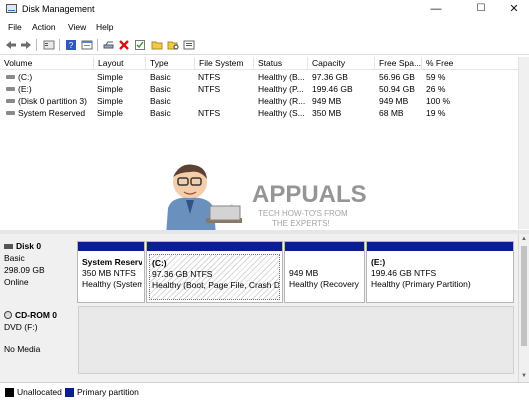 This screenshot has height=400, width=529. I want to click on window-title: Disk Management, so click(58, 9).